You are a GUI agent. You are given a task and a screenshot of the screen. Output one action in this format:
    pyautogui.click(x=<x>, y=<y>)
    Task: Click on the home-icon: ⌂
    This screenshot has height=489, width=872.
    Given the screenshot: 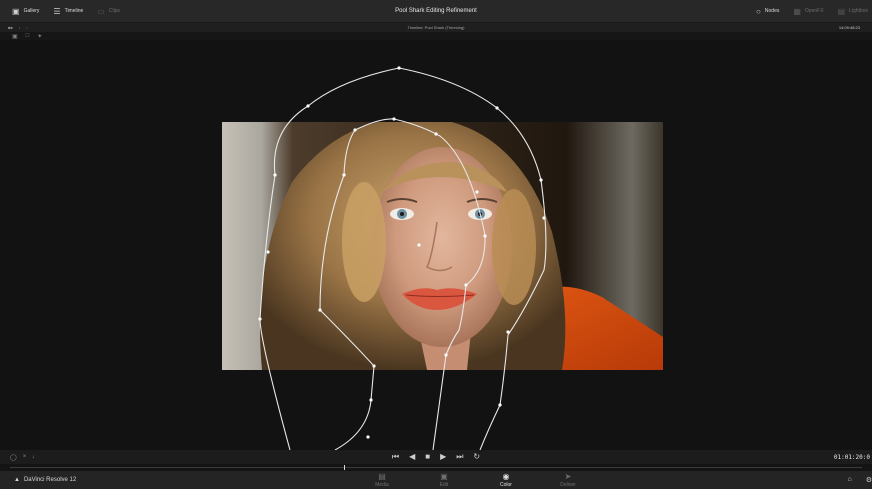 What is the action you would take?
    pyautogui.click(x=849, y=480)
    